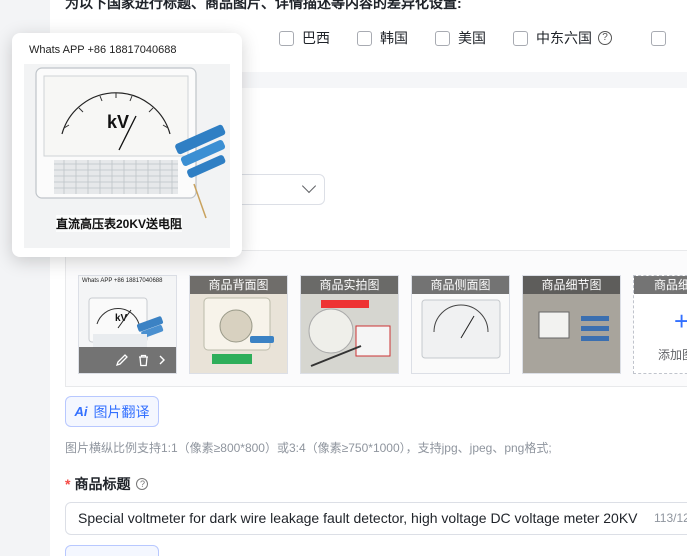  Describe the element at coordinates (660, 285) in the screenshot. I see `thumb-label: 商品细` at that location.